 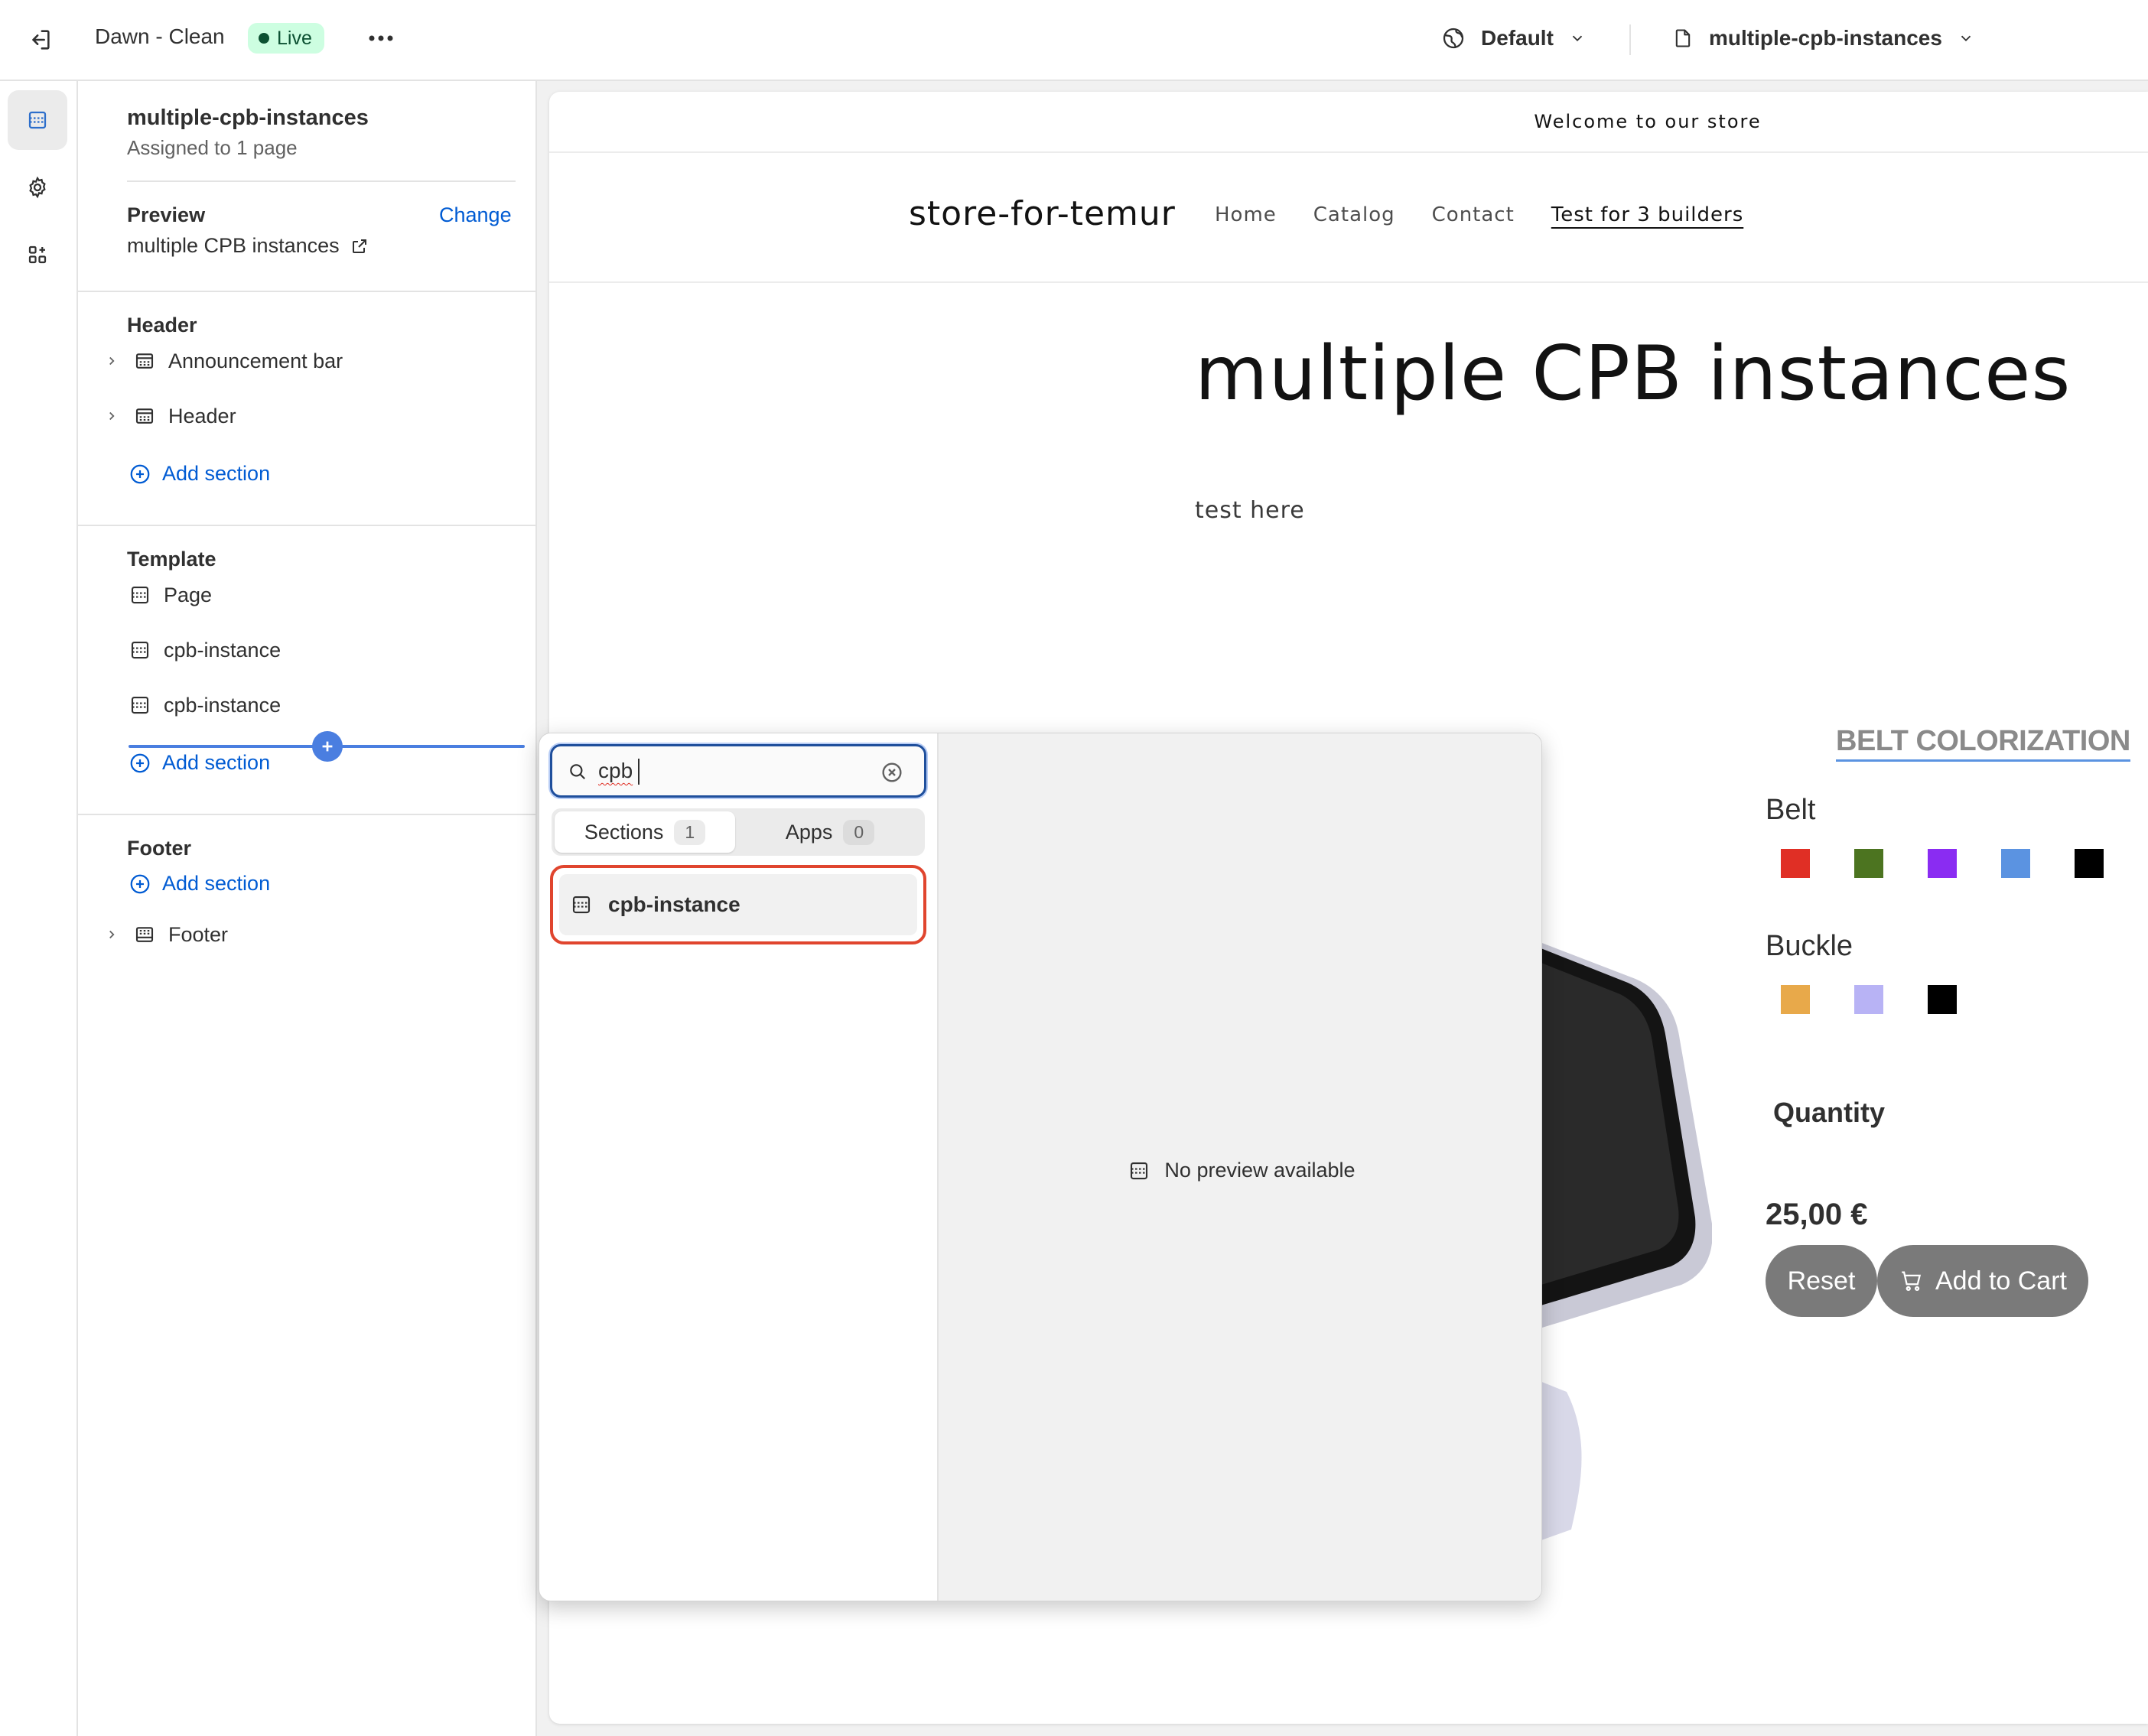 What do you see at coordinates (39, 908) in the screenshot?
I see `icon-rail` at bounding box center [39, 908].